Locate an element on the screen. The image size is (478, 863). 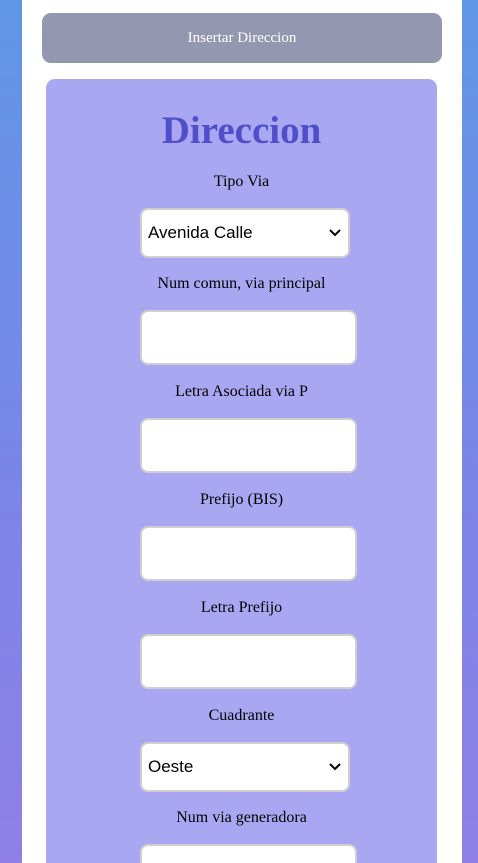
num-comun-input is located at coordinates (248, 337).